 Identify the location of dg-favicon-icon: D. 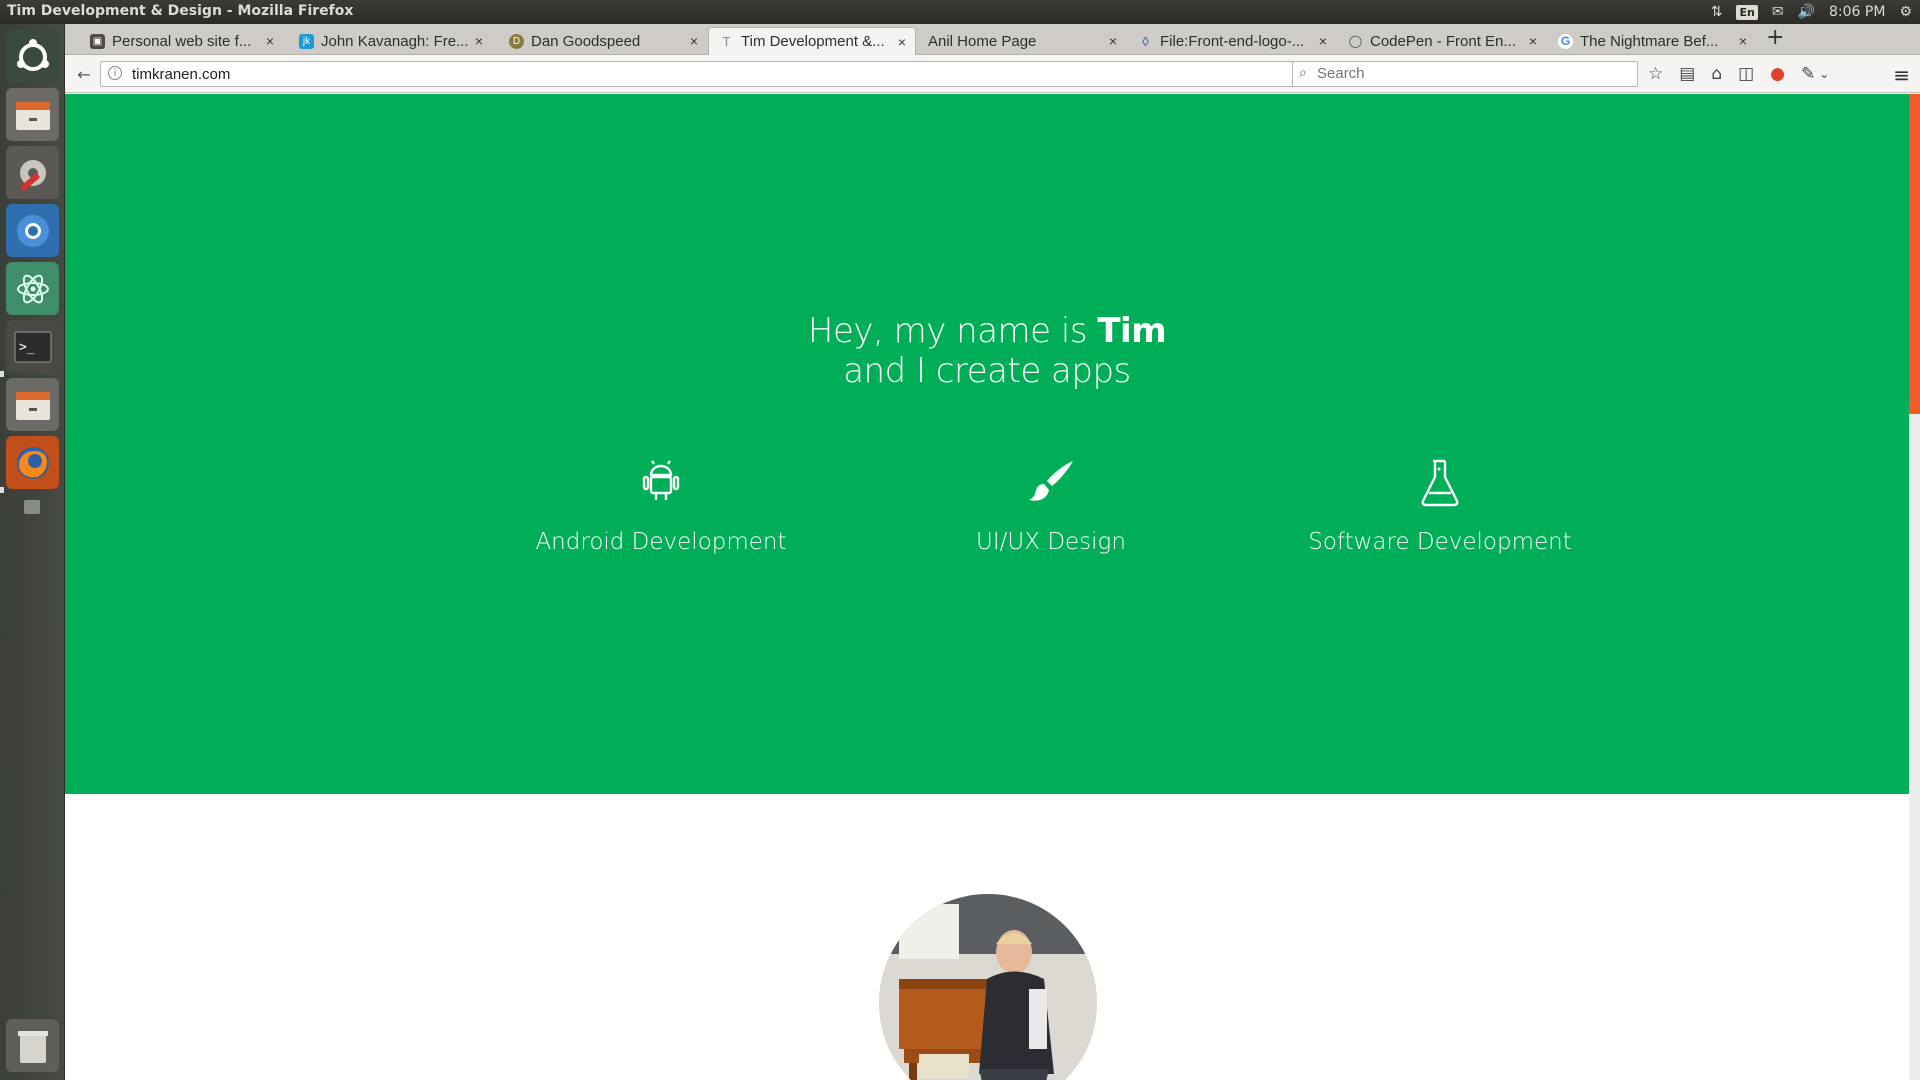
(516, 41).